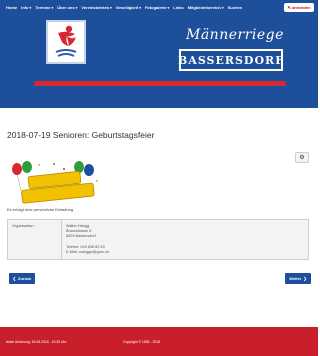 The height and width of the screenshot is (356, 320). I want to click on nav-item-termine: Termine▾, so click(44, 7).